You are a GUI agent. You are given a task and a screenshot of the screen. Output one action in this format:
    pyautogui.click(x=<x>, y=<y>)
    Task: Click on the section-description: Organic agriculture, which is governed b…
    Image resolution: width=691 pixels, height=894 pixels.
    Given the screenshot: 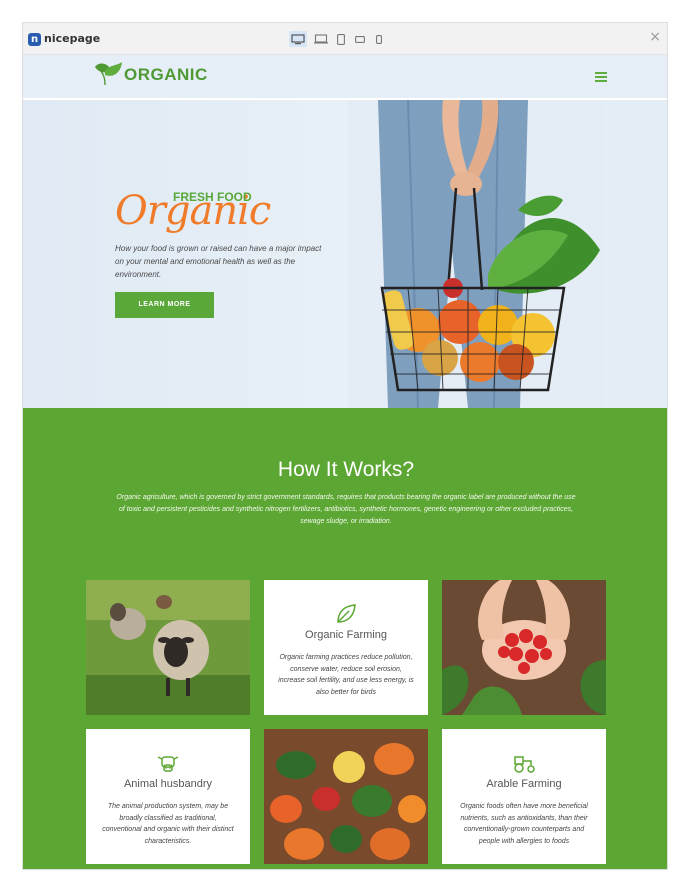 What is the action you would take?
    pyautogui.click(x=346, y=509)
    